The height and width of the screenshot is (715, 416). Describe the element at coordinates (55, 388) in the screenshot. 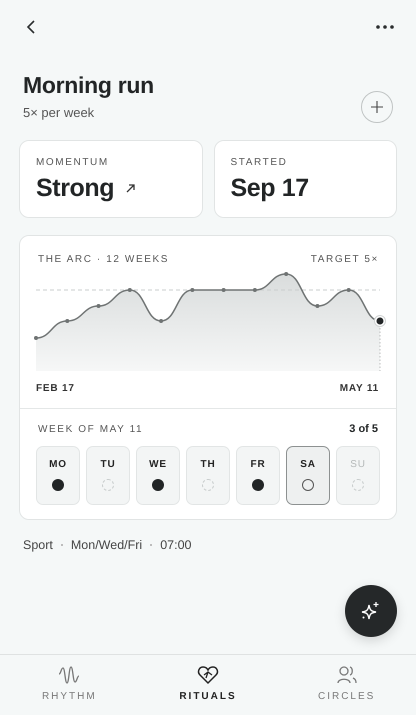

I see `start-date: FEB 17` at that location.